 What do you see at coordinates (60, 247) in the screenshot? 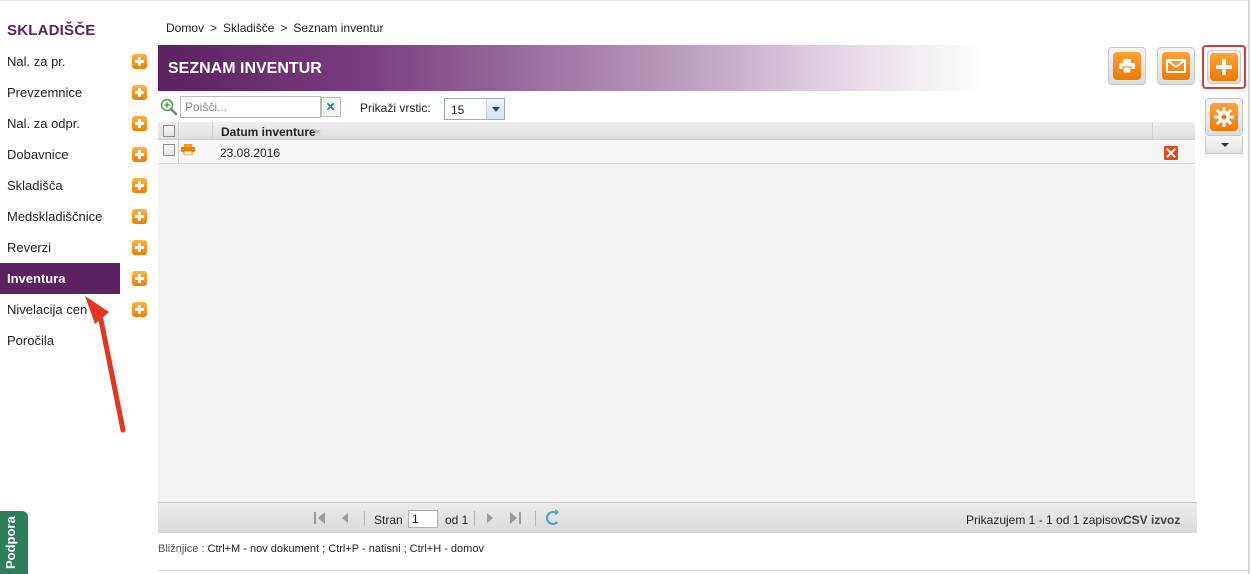
I see `sidebar-item-reverzi: Reverzi` at bounding box center [60, 247].